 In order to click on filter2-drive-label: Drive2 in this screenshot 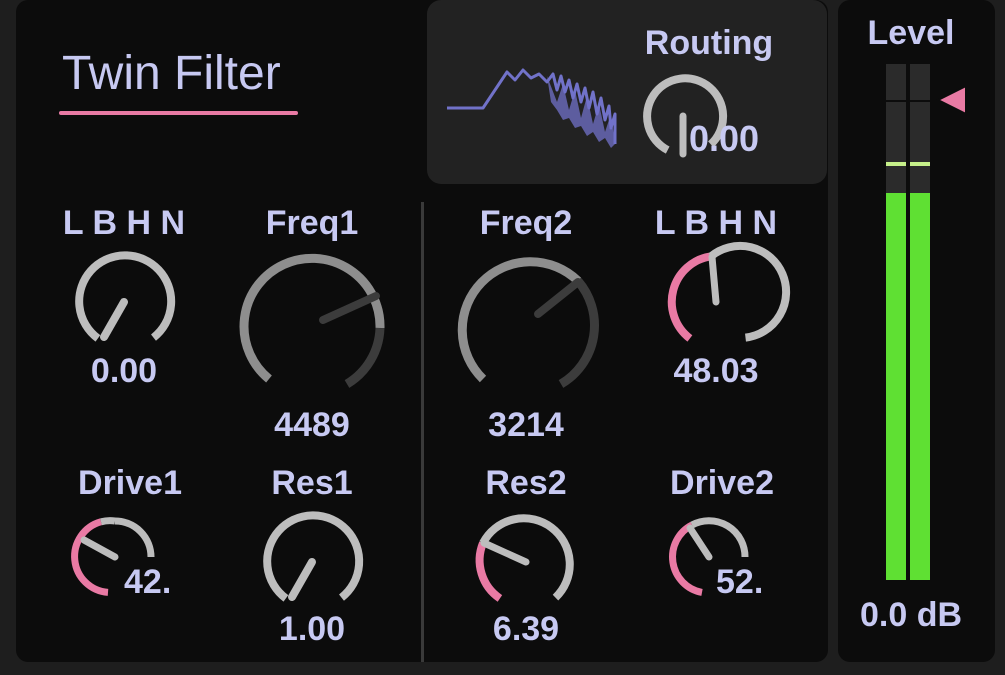, I will do `click(722, 483)`.